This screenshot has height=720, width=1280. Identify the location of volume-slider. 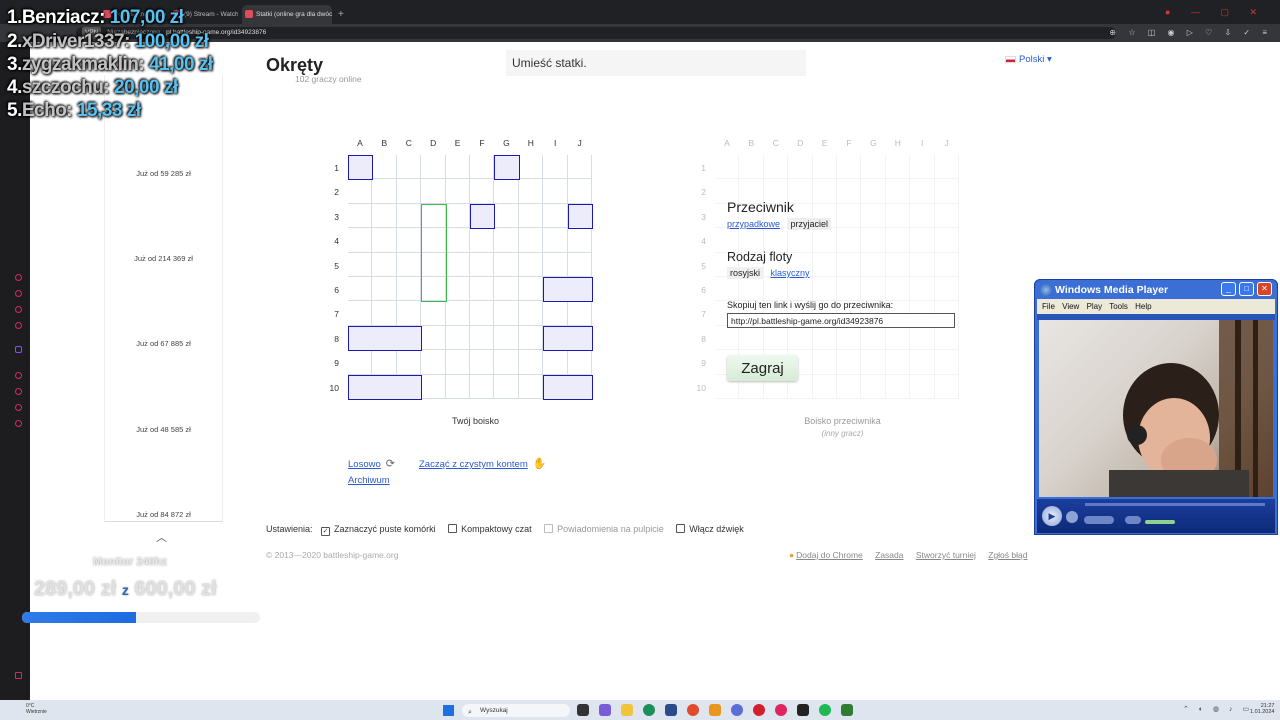
(1160, 522).